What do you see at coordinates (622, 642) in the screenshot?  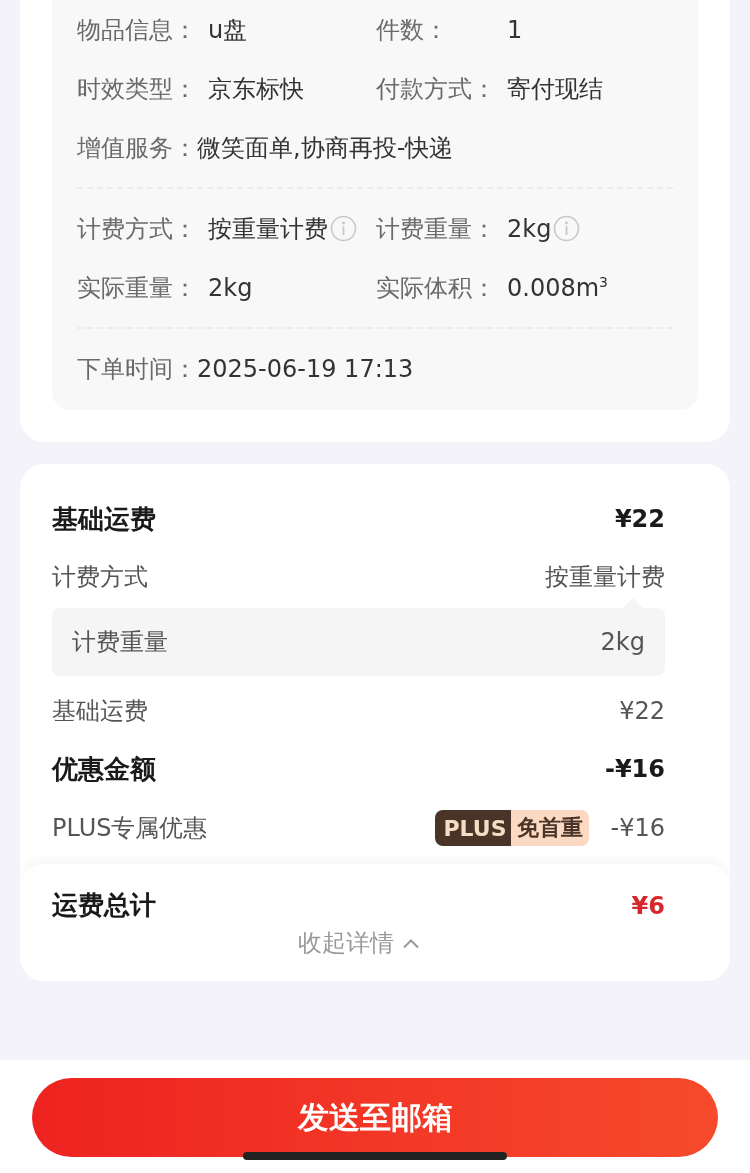 I see `fee-value: 2kg` at bounding box center [622, 642].